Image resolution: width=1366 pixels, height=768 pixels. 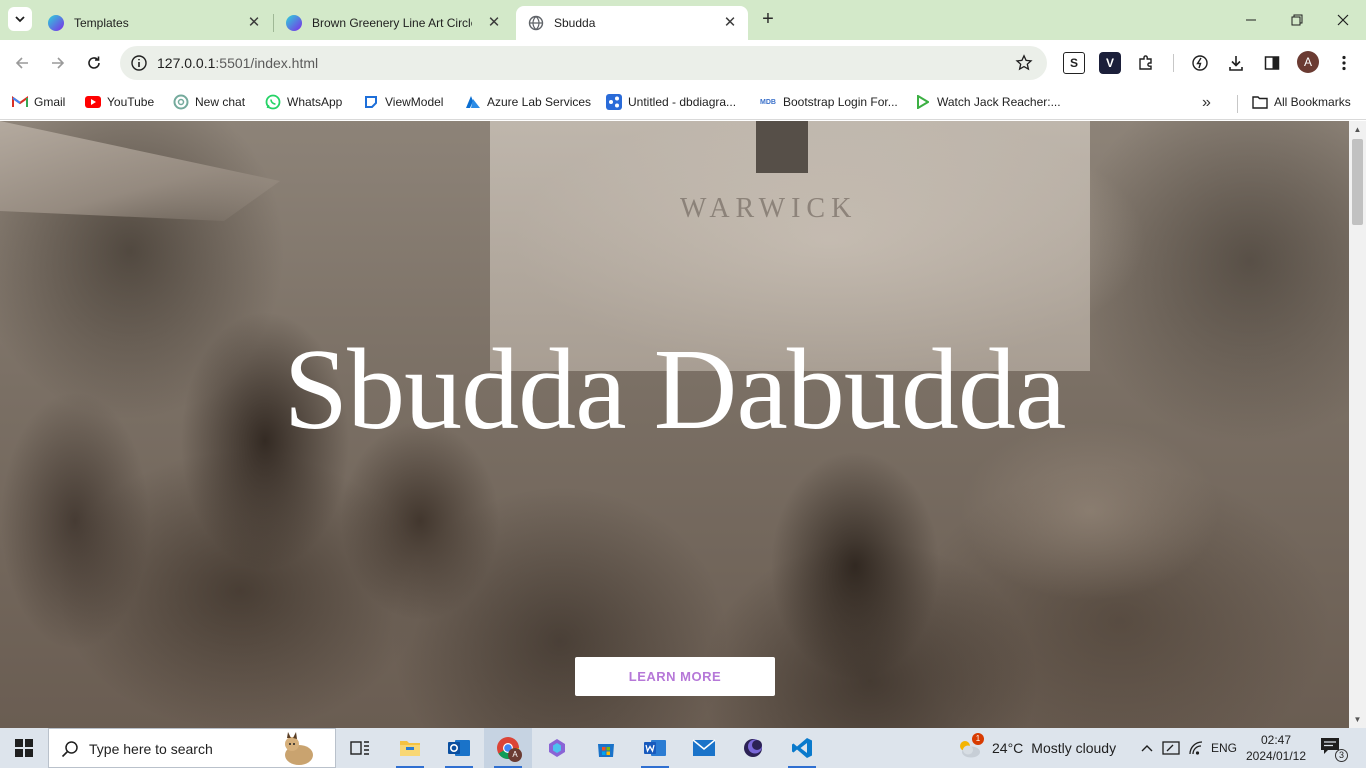 I want to click on copilot-button, so click(x=557, y=748).